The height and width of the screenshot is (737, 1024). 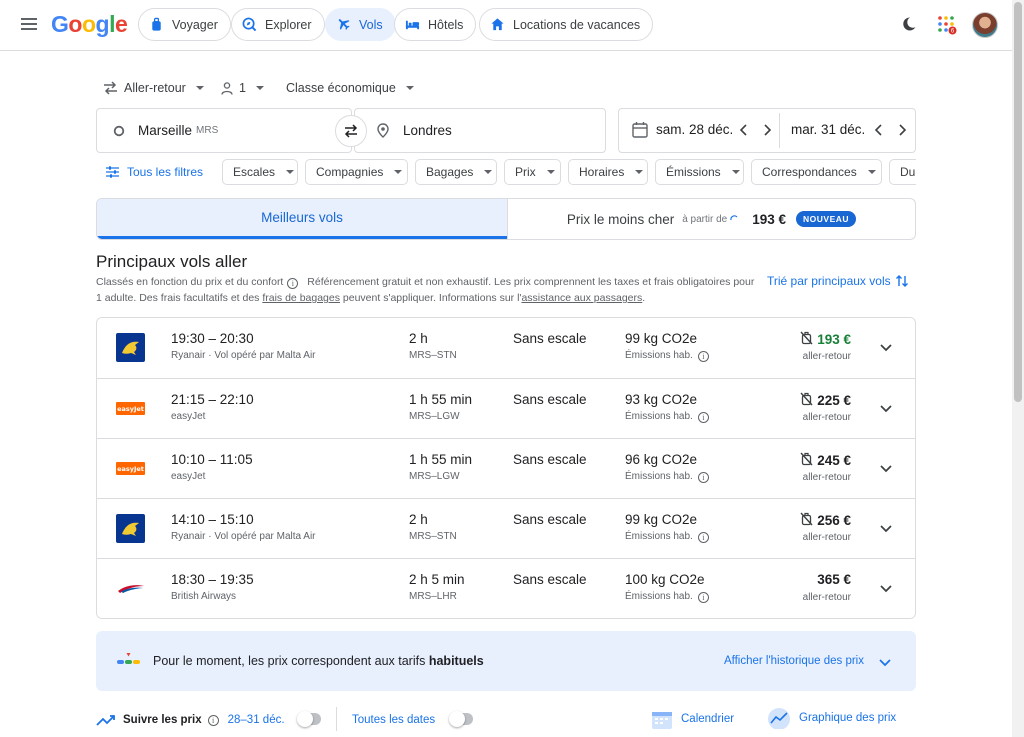 I want to click on track-dates-toggle, so click(x=309, y=719).